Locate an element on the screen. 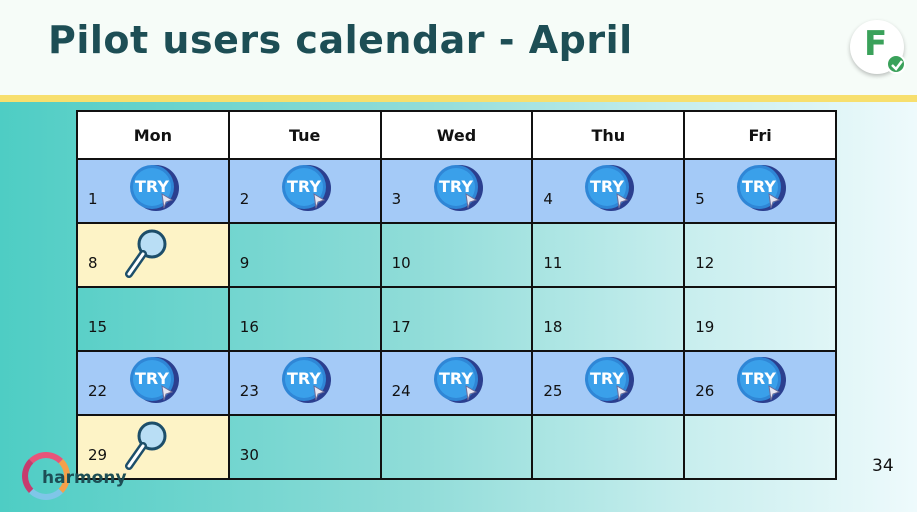 This screenshot has width=917, height=512. weekday-tue: Tue is located at coordinates (304, 135).